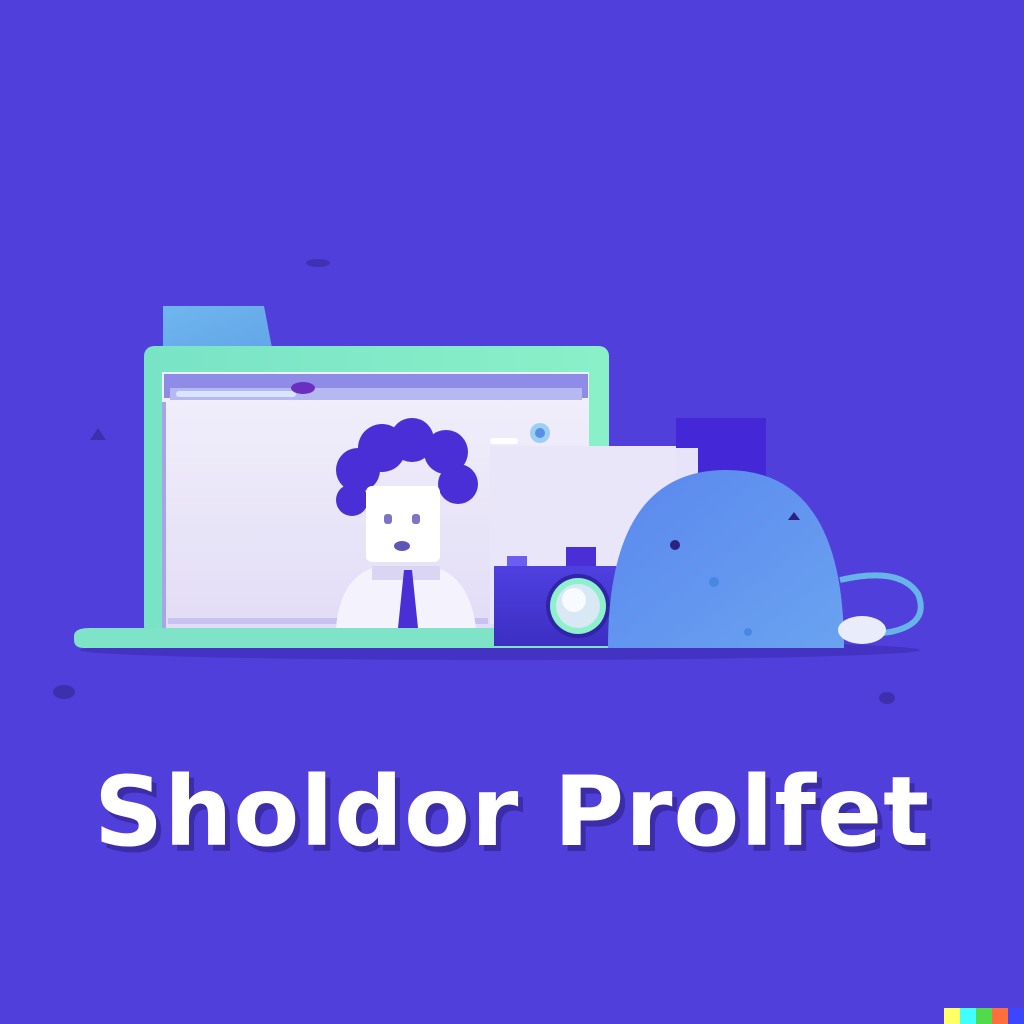 This screenshot has width=1024, height=1024. I want to click on signature-swatch-blue, so click(1016, 1016).